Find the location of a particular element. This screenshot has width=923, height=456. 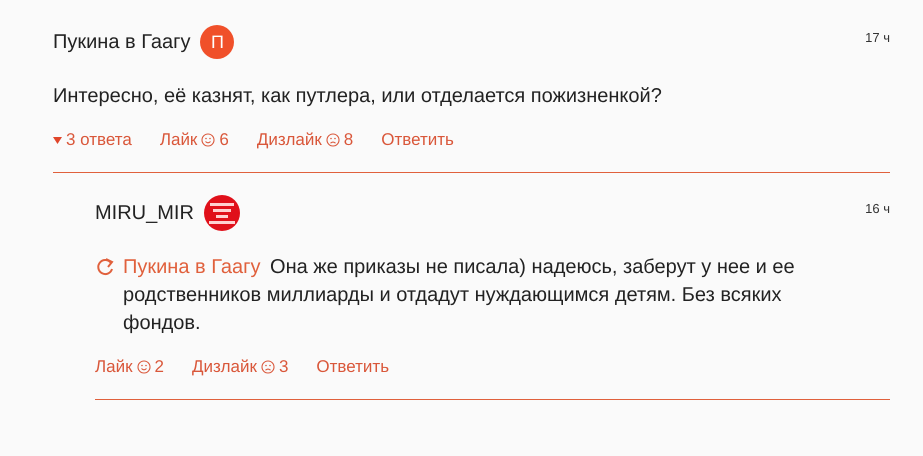

author-name: MIRU_MIR is located at coordinates (144, 213).